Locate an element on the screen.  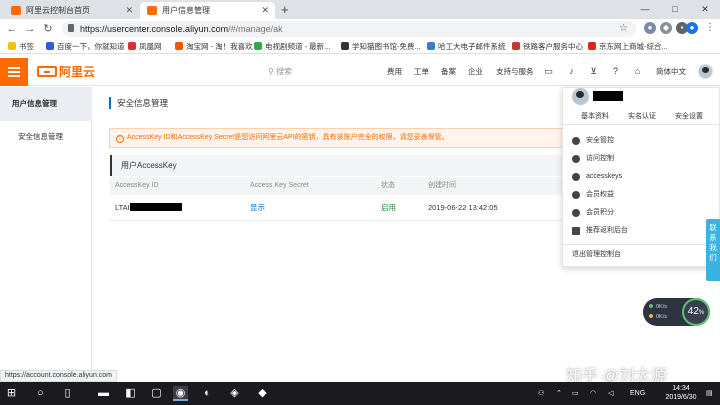
show-secret-link: 显示 is located at coordinates (257, 208).